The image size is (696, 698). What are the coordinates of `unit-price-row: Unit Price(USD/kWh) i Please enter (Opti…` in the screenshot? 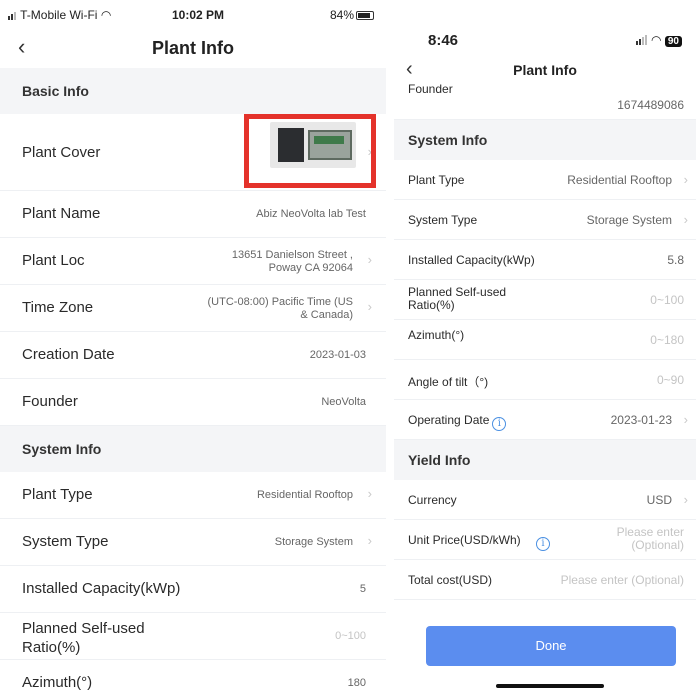 It's located at (545, 540).